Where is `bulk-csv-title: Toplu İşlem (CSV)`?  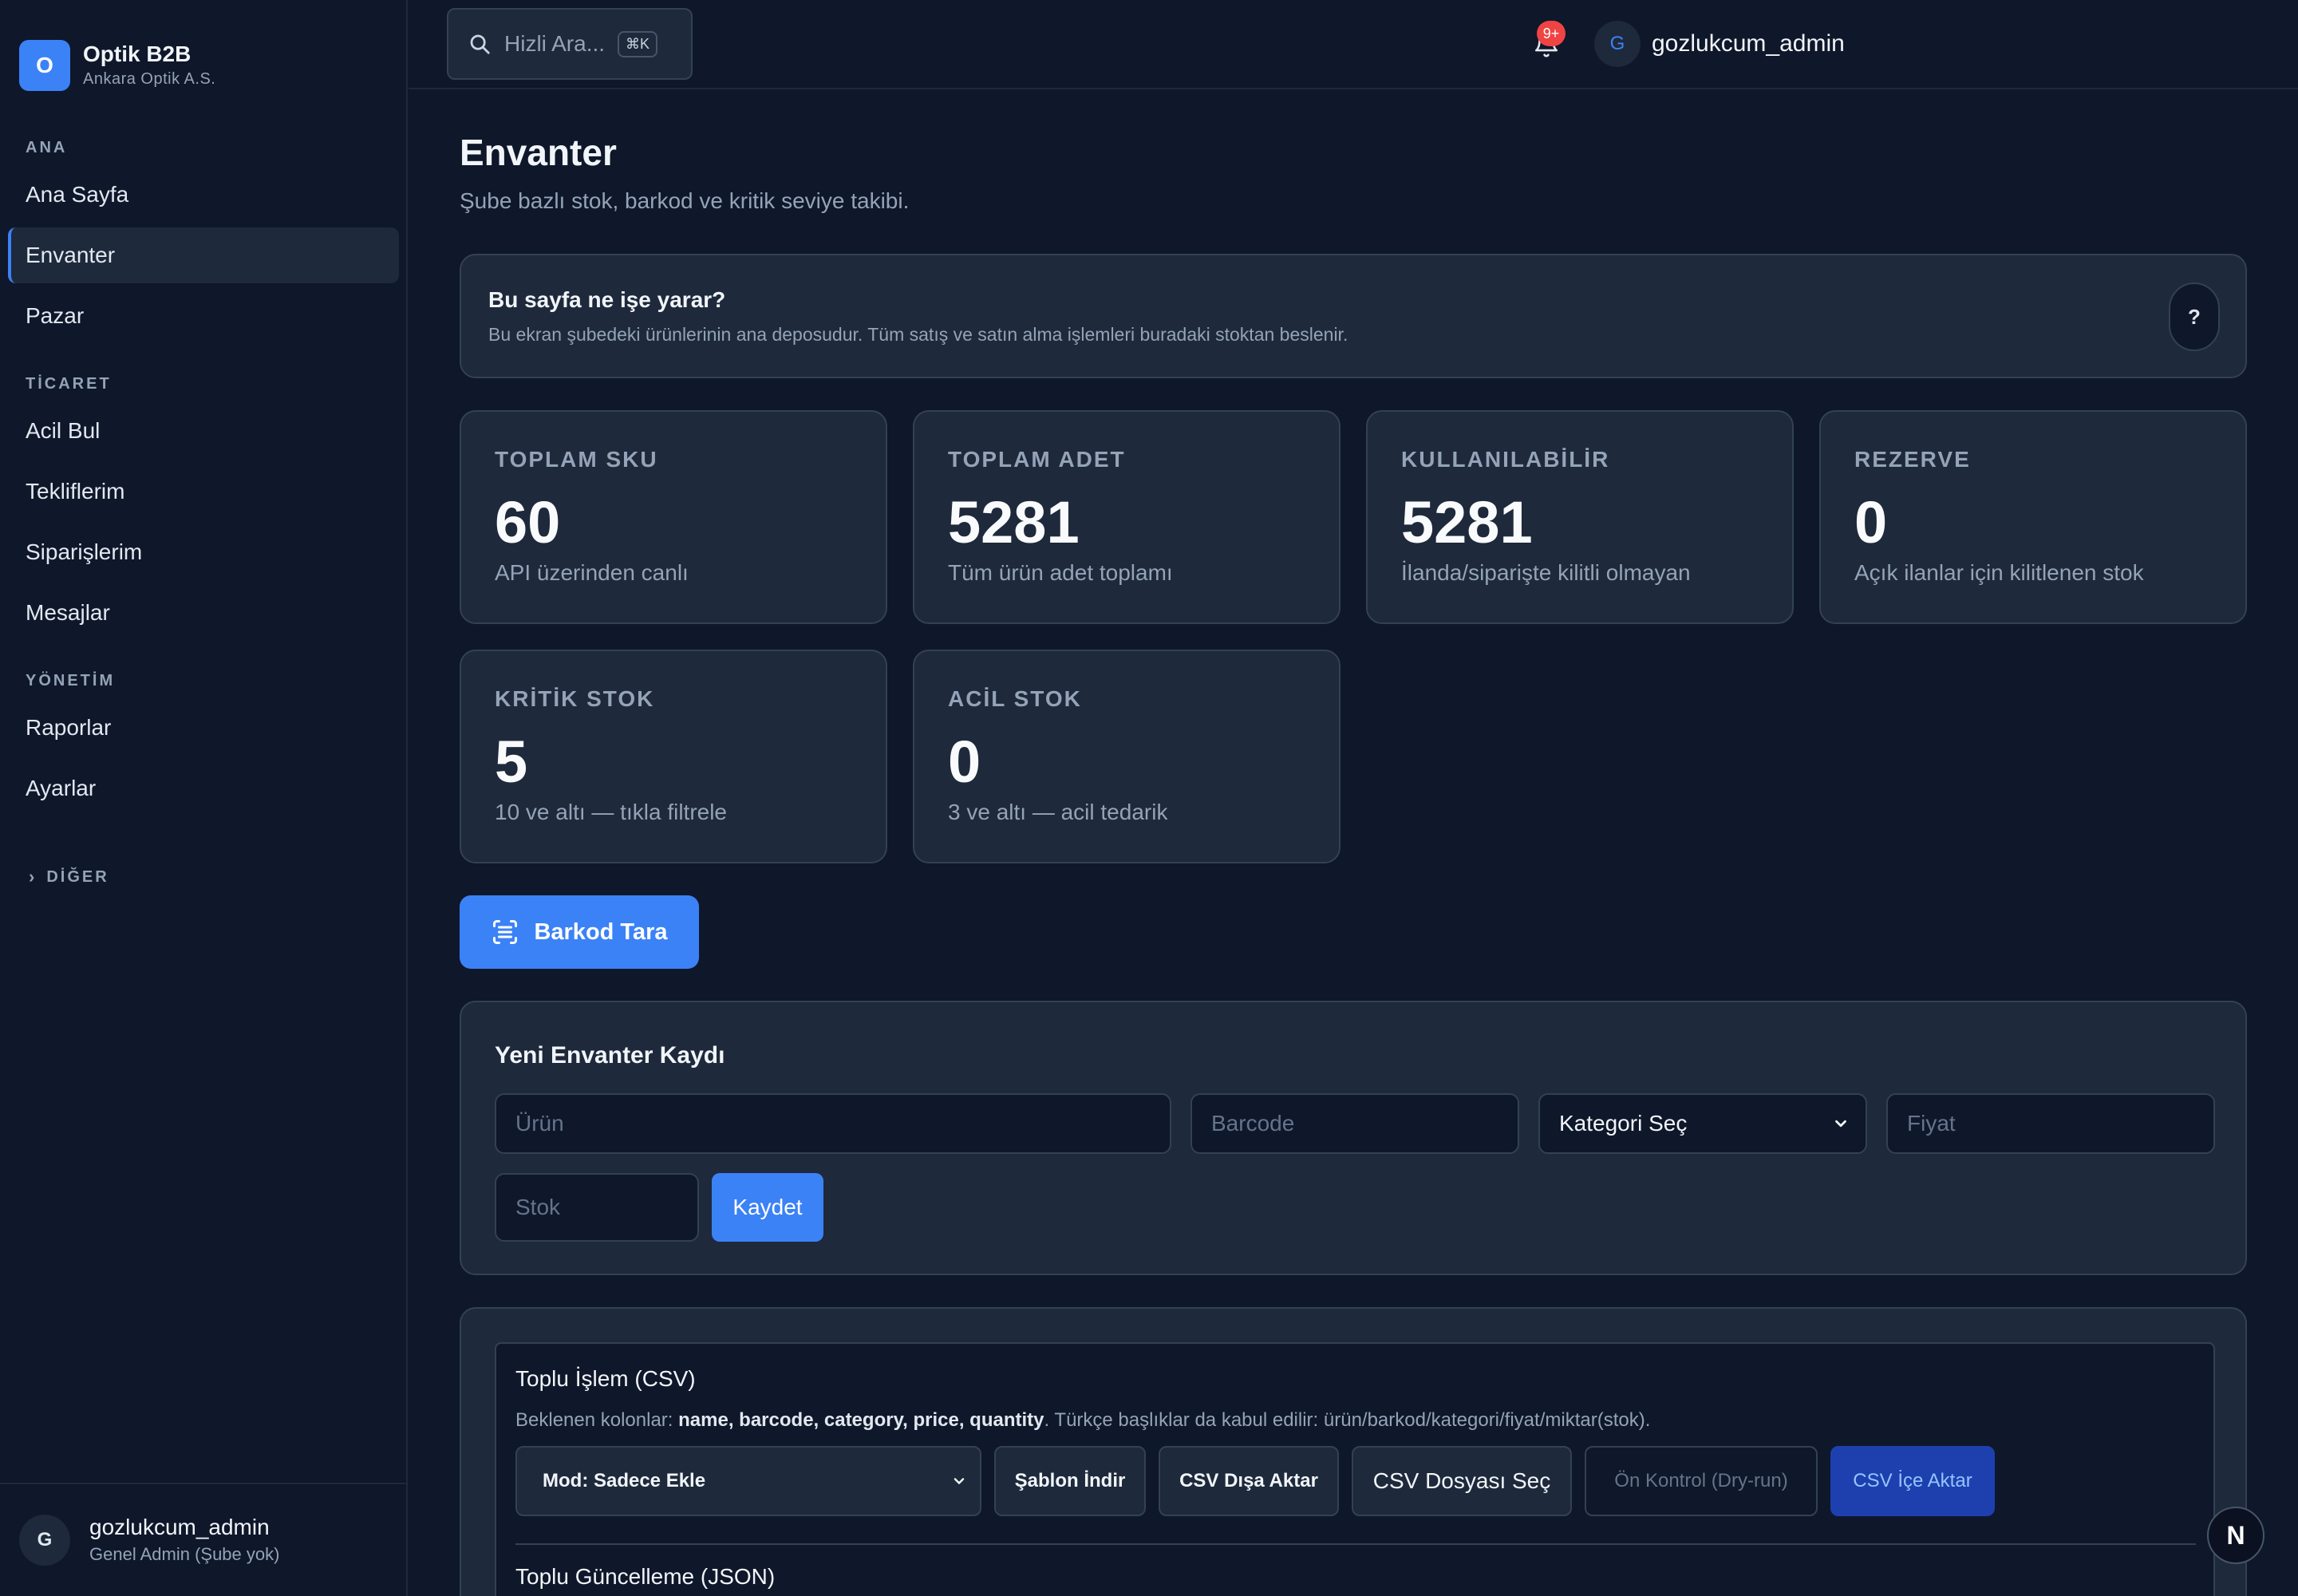
bulk-csv-title: Toplu İşlem (CSV) is located at coordinates (606, 1378).